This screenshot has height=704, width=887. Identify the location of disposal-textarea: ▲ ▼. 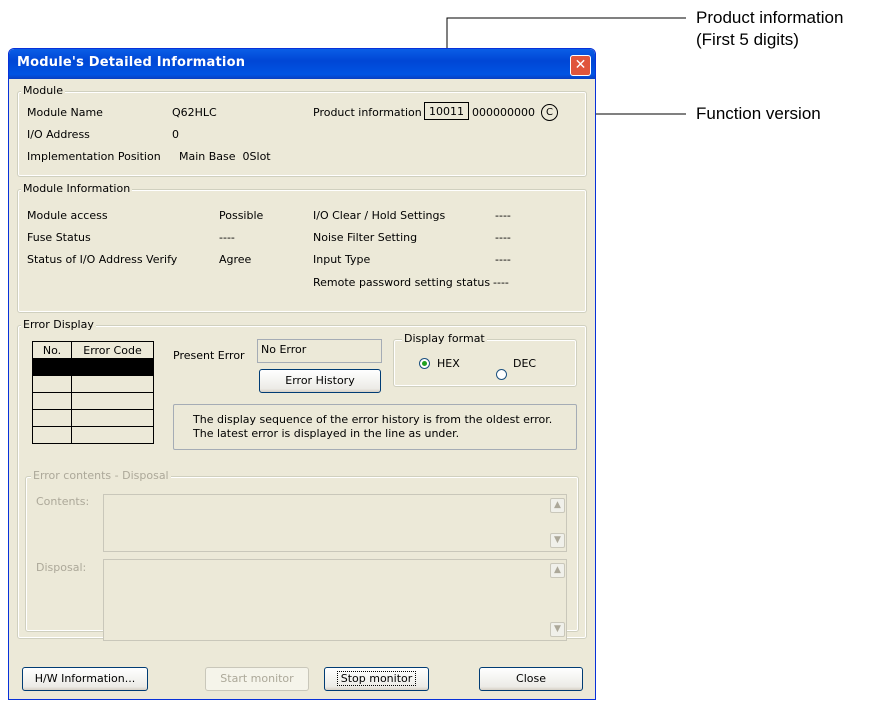
(335, 600).